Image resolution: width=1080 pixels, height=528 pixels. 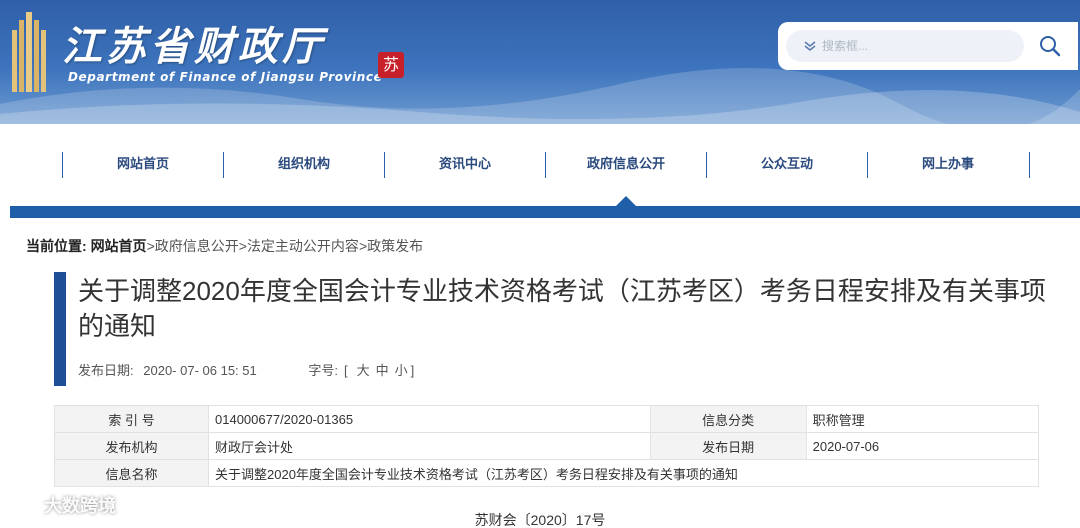 What do you see at coordinates (786, 165) in the screenshot?
I see `nav-item-public-interaction: 公众互动` at bounding box center [786, 165].